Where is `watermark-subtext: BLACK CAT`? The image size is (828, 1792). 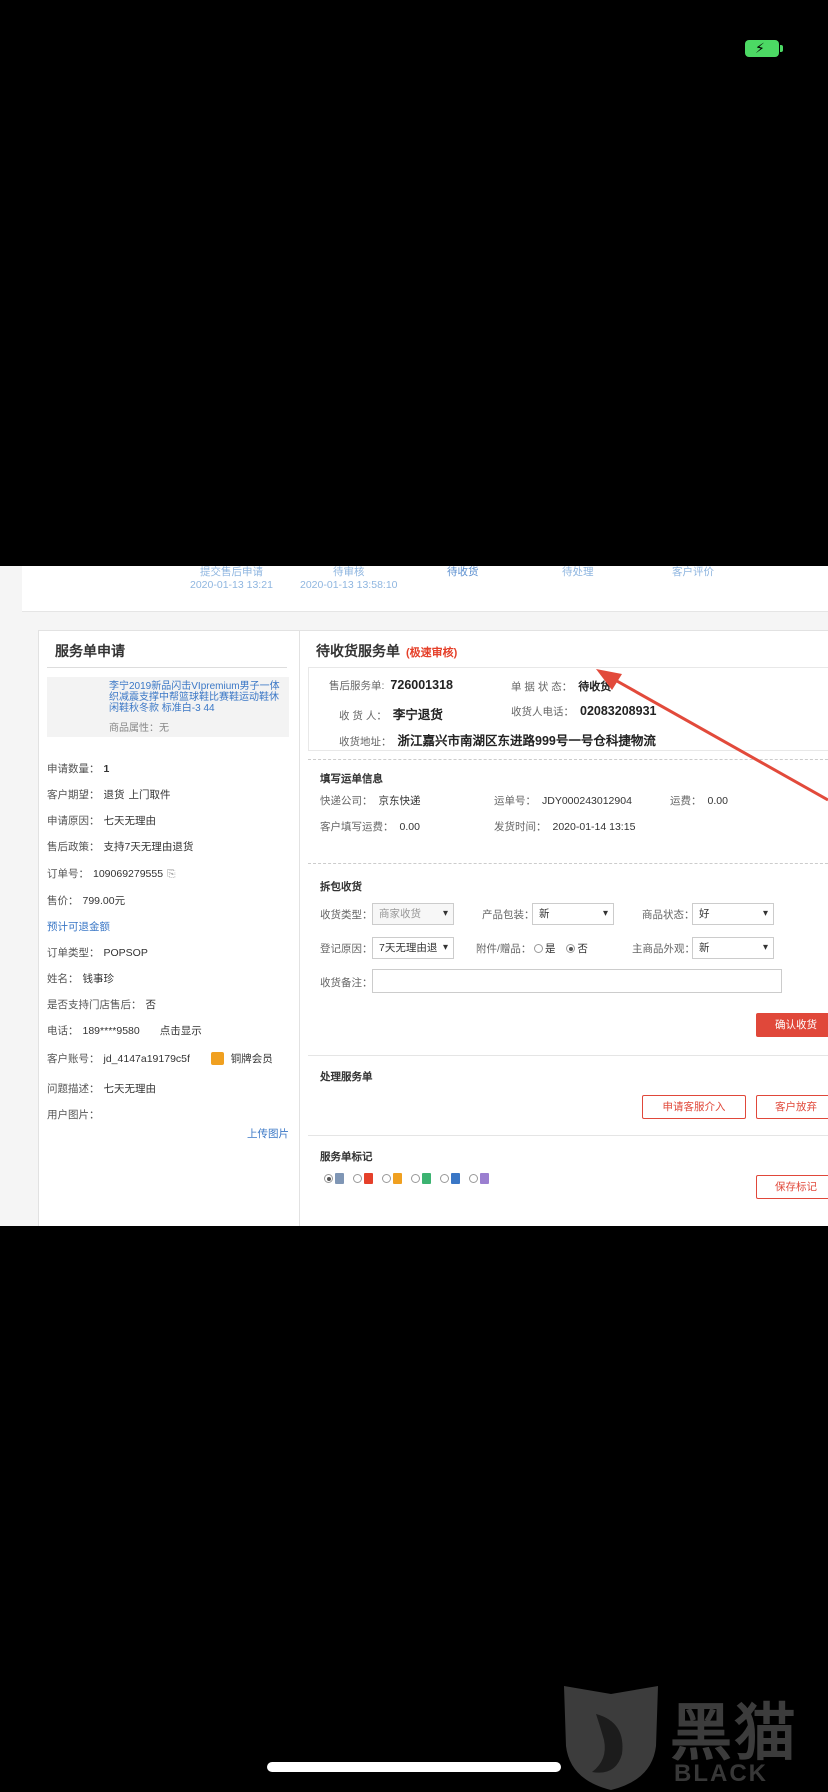 watermark-subtext: BLACK CAT is located at coordinates (721, 1776).